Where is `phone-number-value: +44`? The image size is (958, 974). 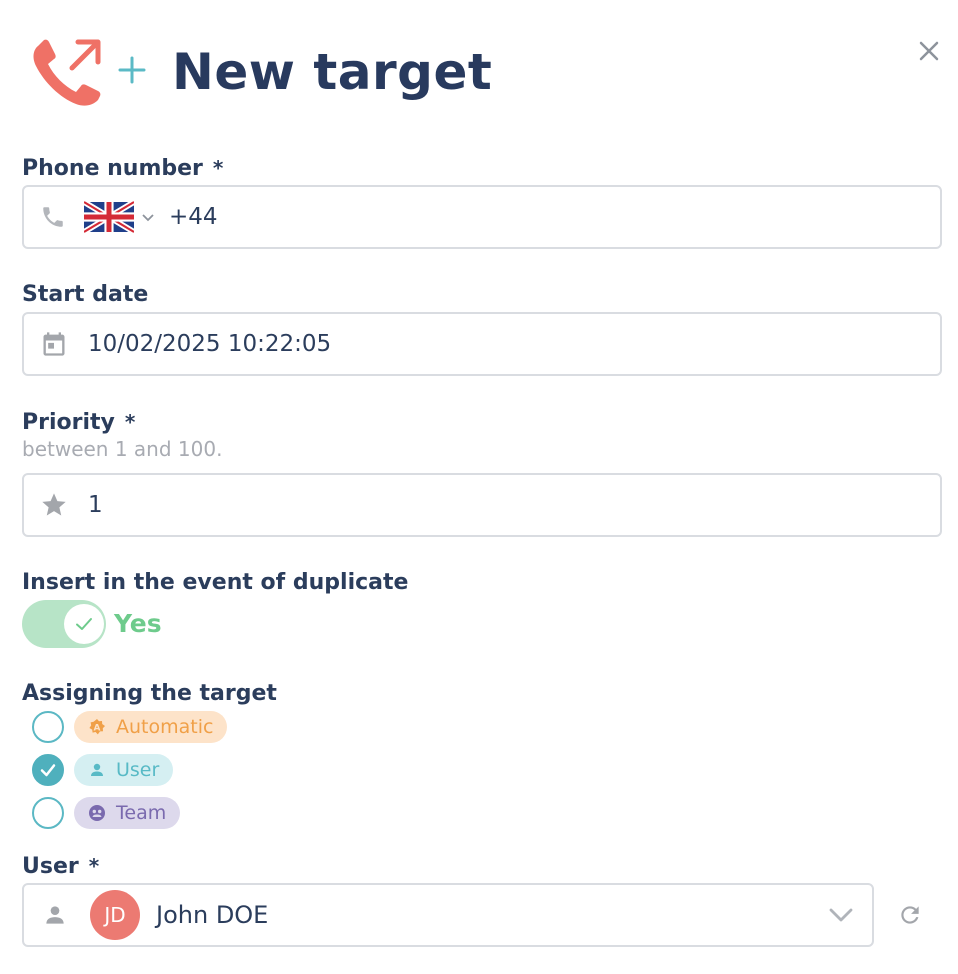 phone-number-value: +44 is located at coordinates (193, 217).